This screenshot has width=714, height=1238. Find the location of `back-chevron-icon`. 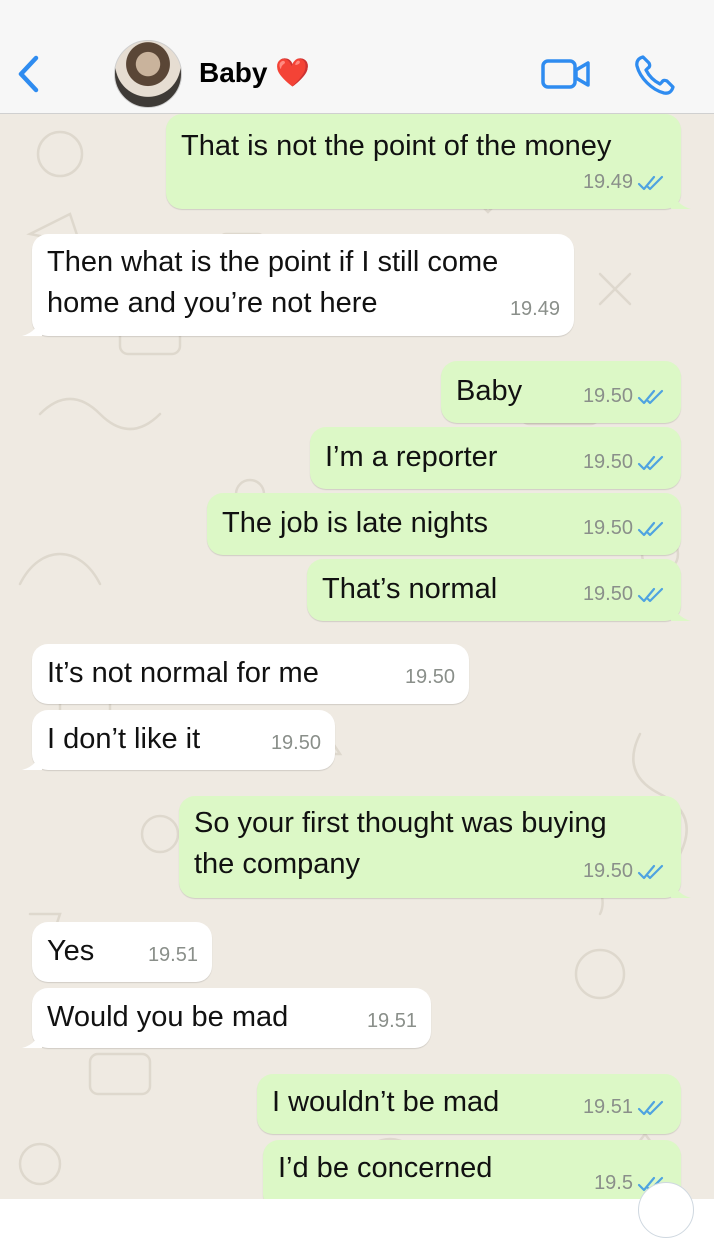

back-chevron-icon is located at coordinates (29, 74).